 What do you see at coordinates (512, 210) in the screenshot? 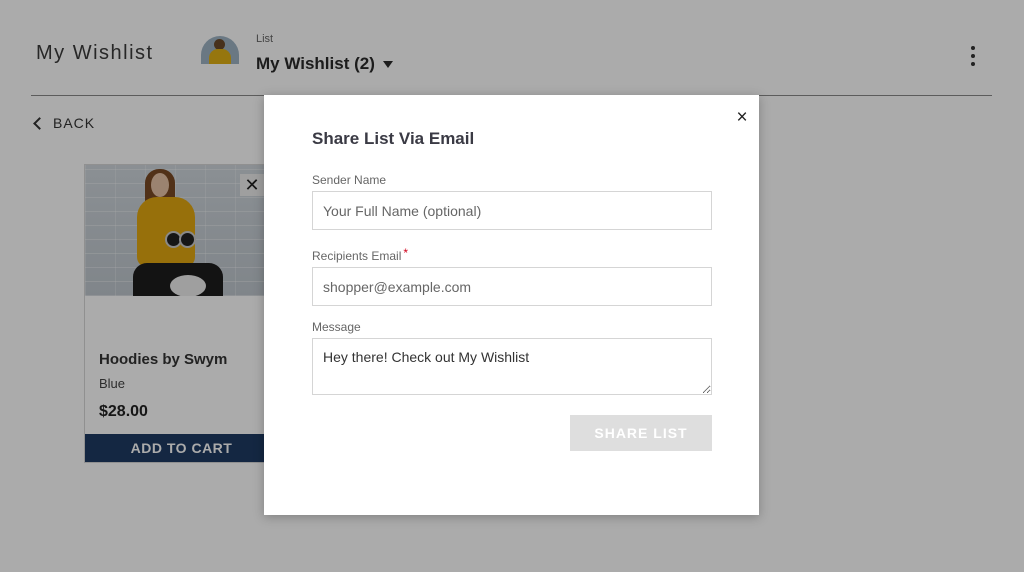
I see `sender-name-input` at bounding box center [512, 210].